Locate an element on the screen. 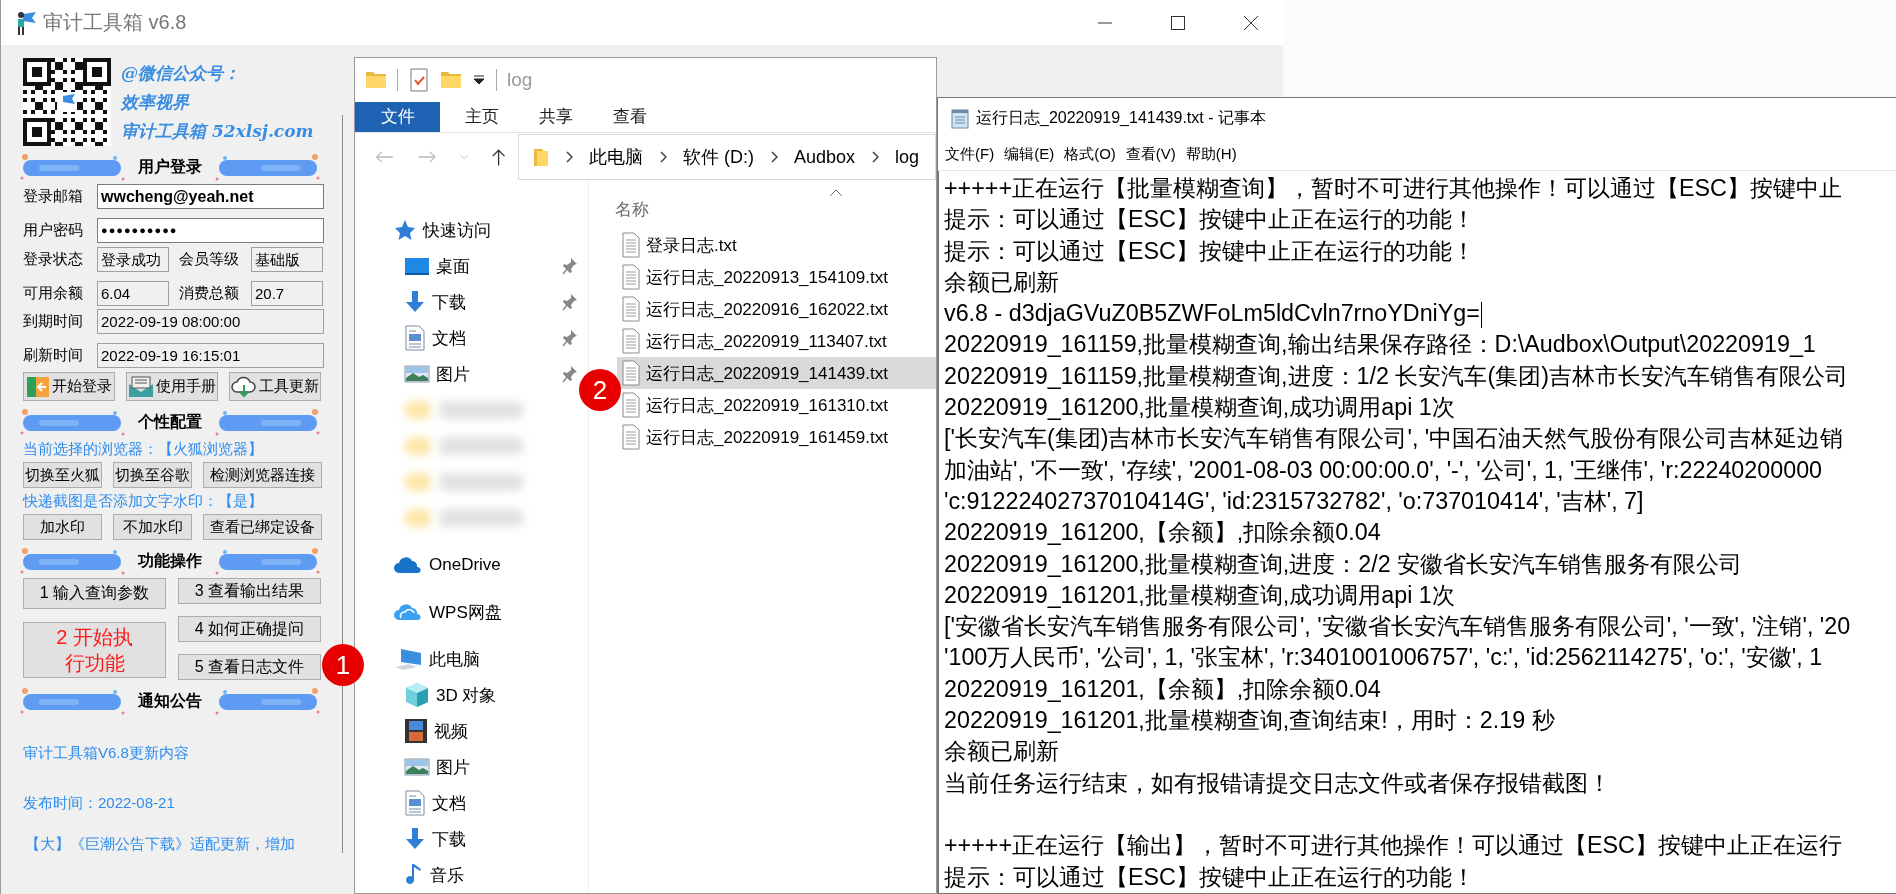 The height and width of the screenshot is (894, 1896). file-name: 运行日志_20220919_141439.txt is located at coordinates (767, 373).